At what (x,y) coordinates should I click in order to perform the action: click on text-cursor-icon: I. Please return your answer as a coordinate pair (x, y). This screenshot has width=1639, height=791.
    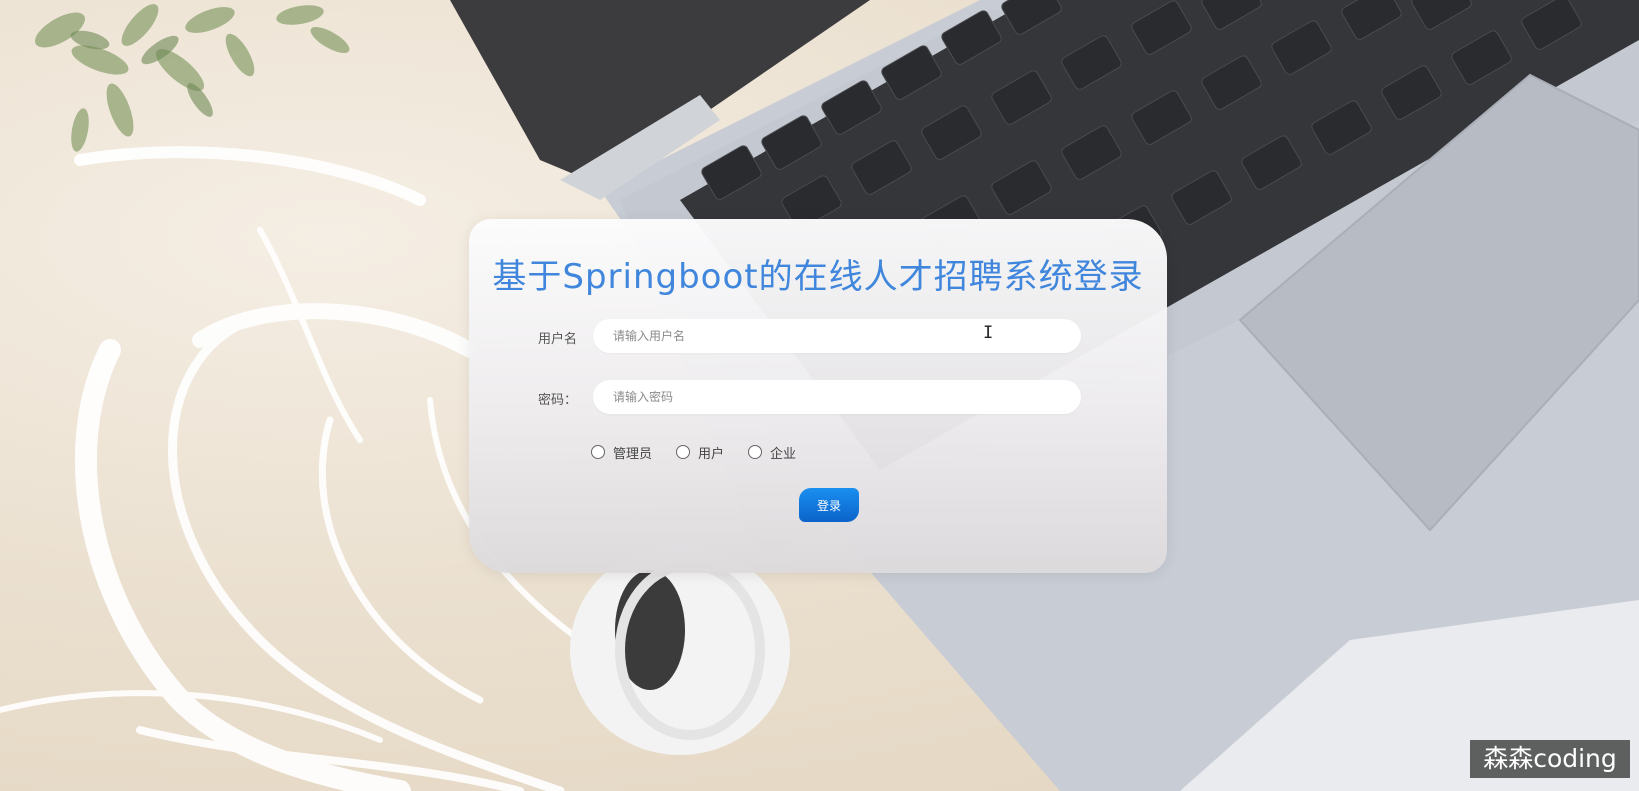
    Looking at the image, I should click on (988, 333).